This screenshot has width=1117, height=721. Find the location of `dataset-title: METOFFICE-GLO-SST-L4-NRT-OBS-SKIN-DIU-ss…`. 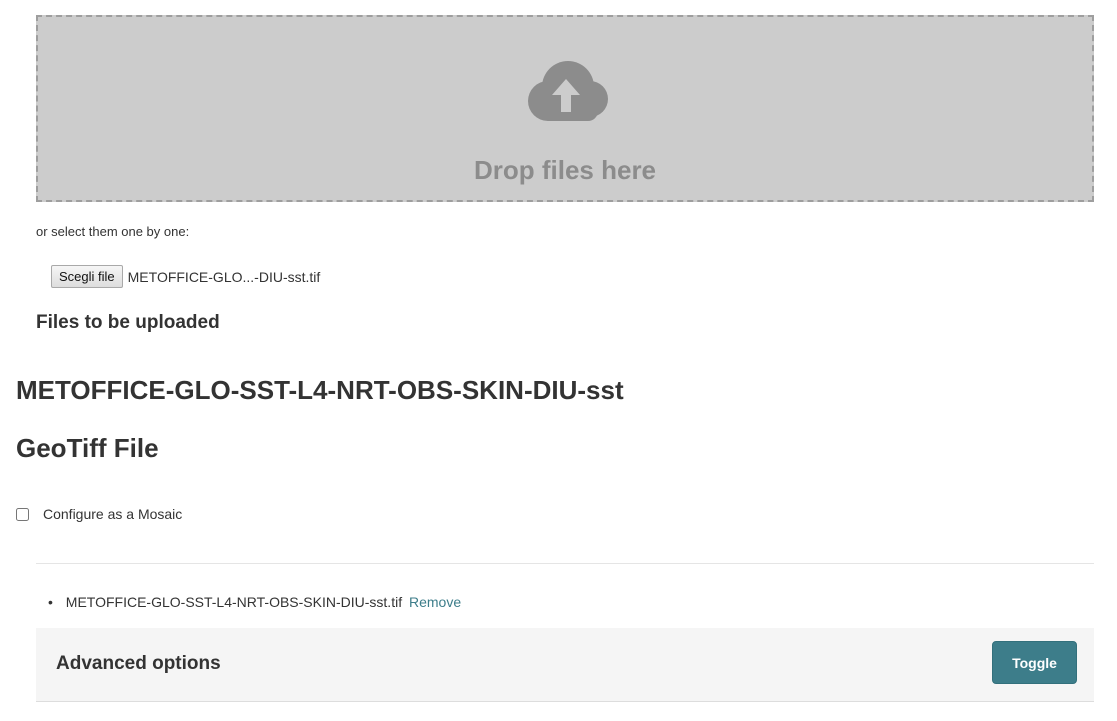

dataset-title: METOFFICE-GLO-SST-L4-NRT-OBS-SKIN-DIU-ss… is located at coordinates (320, 390).